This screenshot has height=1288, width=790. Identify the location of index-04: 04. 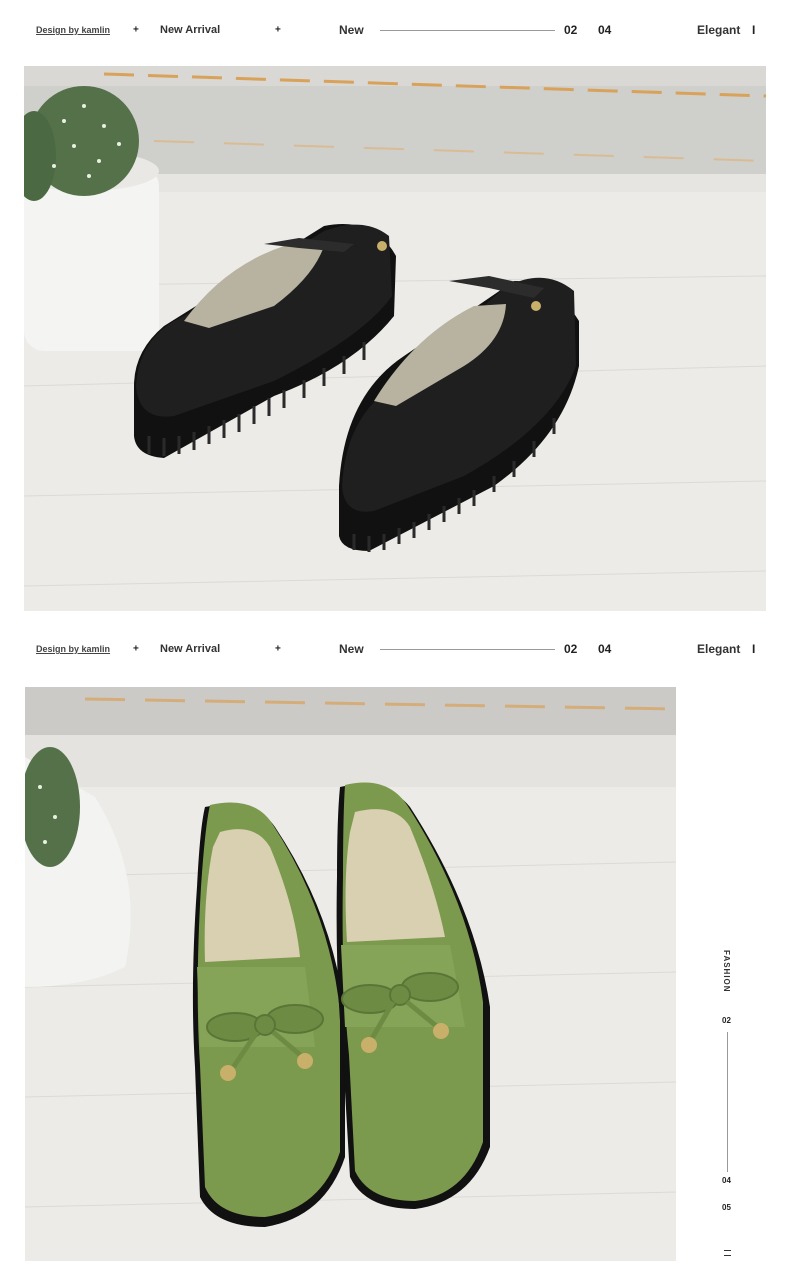
(726, 1180).